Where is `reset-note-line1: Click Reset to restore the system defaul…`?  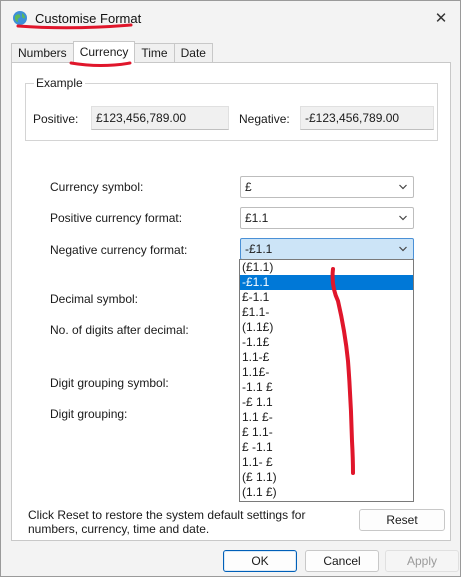 reset-note-line1: Click Reset to restore the system defaul… is located at coordinates (167, 515).